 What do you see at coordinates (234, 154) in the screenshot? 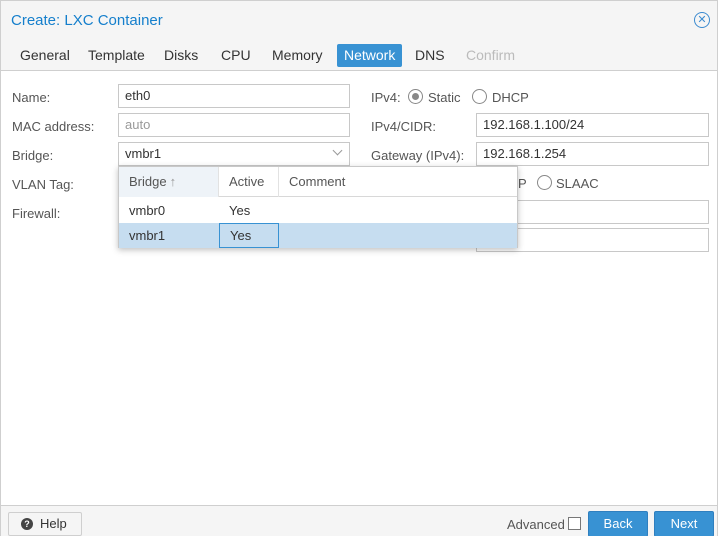
I see `bridge-select: vmbr1` at bounding box center [234, 154].